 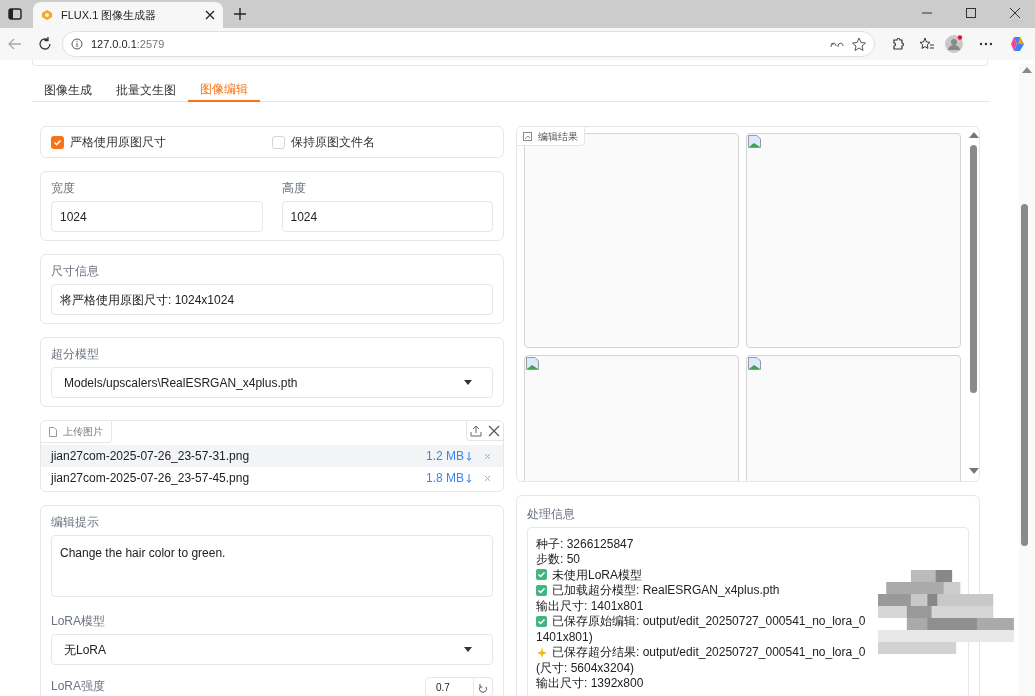 What do you see at coordinates (68, 90) in the screenshot?
I see `tab: 图像生成` at bounding box center [68, 90].